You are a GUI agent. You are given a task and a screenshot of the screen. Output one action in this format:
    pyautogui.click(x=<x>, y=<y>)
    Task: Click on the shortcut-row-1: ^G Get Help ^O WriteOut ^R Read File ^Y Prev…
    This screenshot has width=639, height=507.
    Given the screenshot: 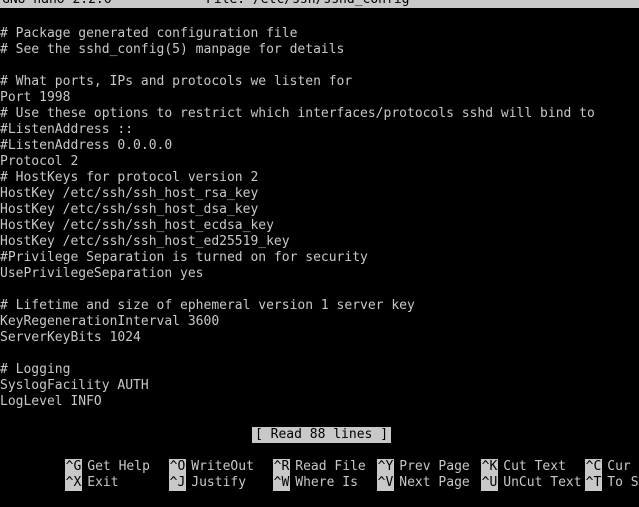 What is the action you would take?
    pyautogui.click(x=319, y=459)
    